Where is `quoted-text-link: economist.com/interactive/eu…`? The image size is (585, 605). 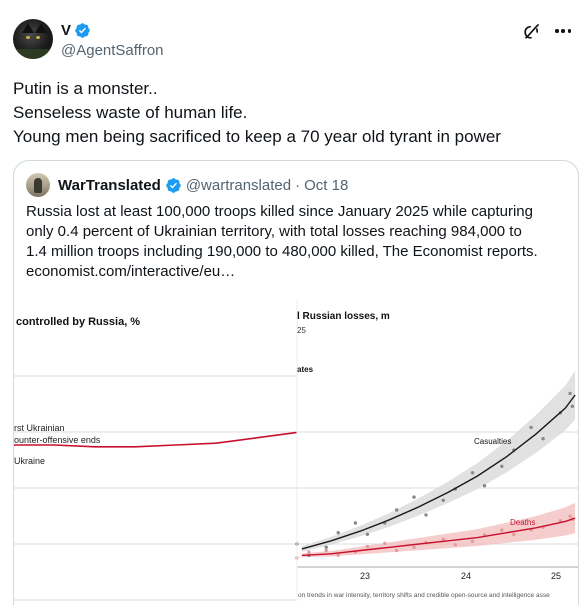
quoted-text-link: economist.com/interactive/eu… is located at coordinates (298, 272).